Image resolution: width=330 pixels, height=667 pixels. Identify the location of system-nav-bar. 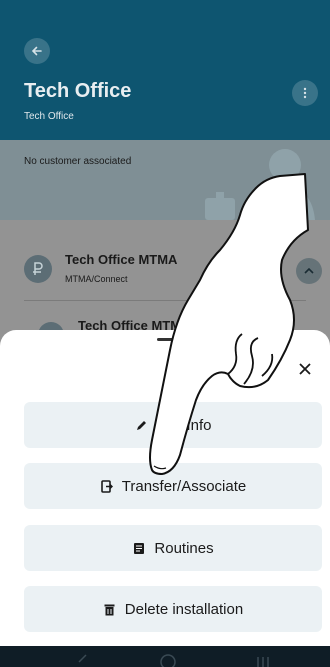
(165, 656).